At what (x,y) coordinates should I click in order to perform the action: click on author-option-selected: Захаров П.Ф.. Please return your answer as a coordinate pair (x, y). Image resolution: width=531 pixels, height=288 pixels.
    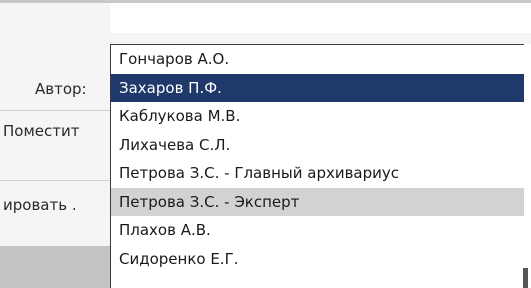
    Looking at the image, I should click on (317, 87).